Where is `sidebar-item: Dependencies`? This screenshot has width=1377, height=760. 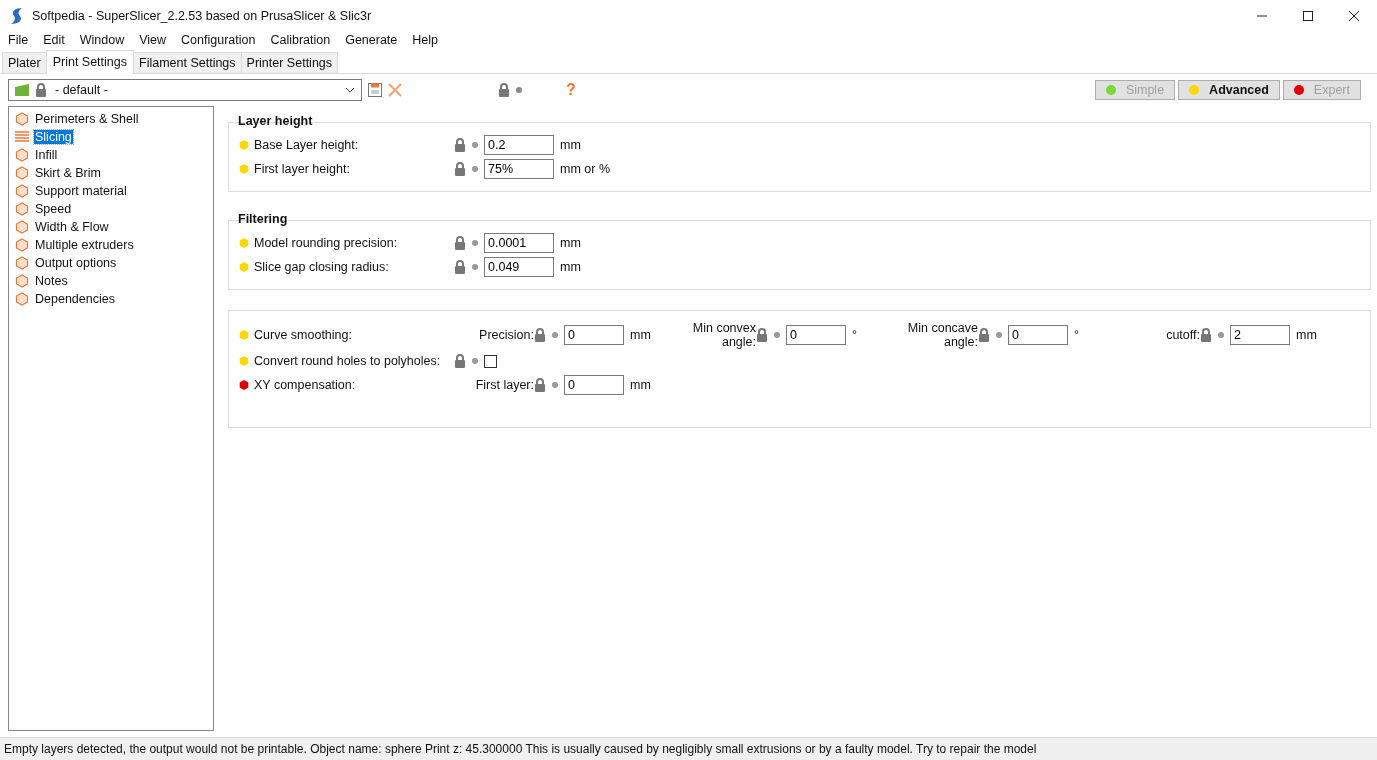 sidebar-item: Dependencies is located at coordinates (75, 299).